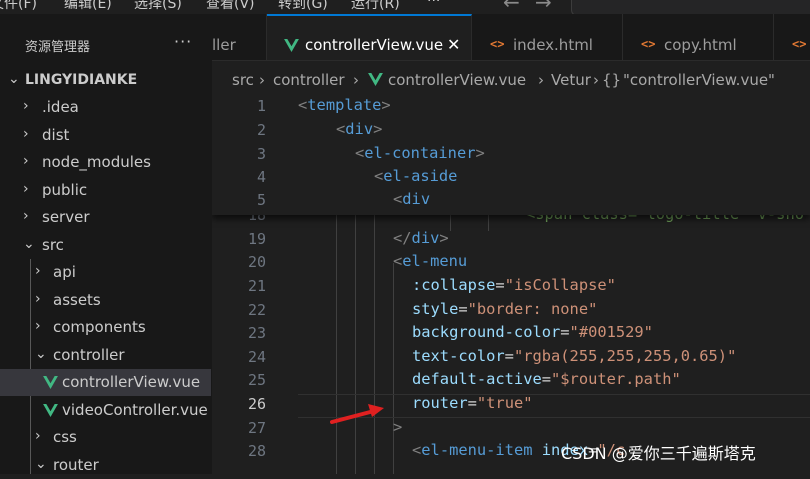 This screenshot has width=810, height=479. Describe the element at coordinates (18, 6) in the screenshot. I see `menu-file: 文件(F)` at that location.